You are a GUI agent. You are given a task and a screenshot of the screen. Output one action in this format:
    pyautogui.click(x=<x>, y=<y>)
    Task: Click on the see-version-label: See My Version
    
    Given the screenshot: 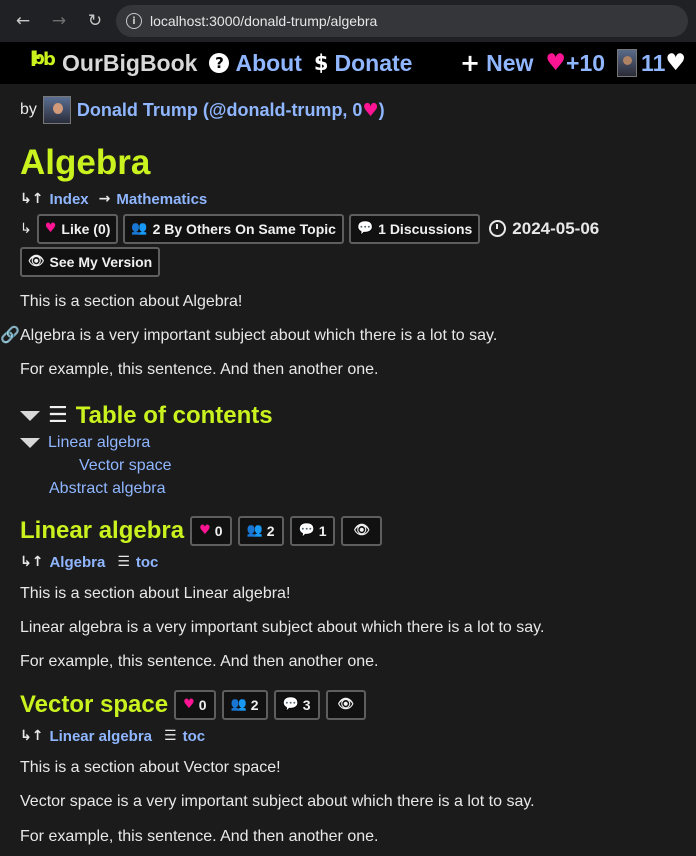 What is the action you would take?
    pyautogui.click(x=101, y=261)
    